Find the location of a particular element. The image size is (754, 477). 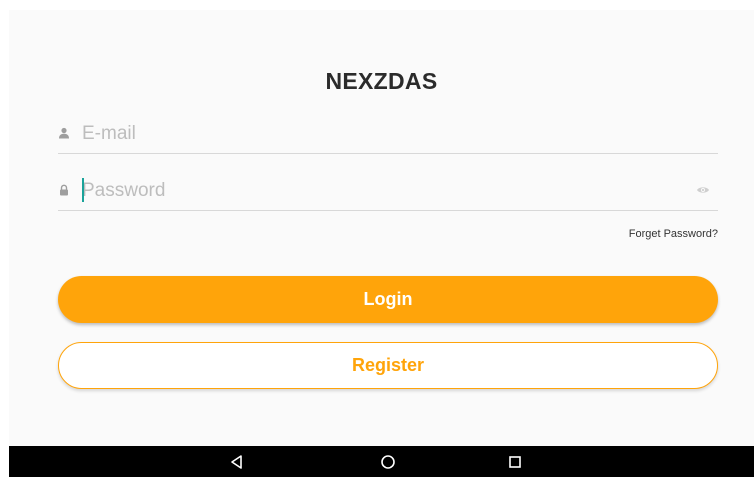

text-cursor is located at coordinates (83, 190).